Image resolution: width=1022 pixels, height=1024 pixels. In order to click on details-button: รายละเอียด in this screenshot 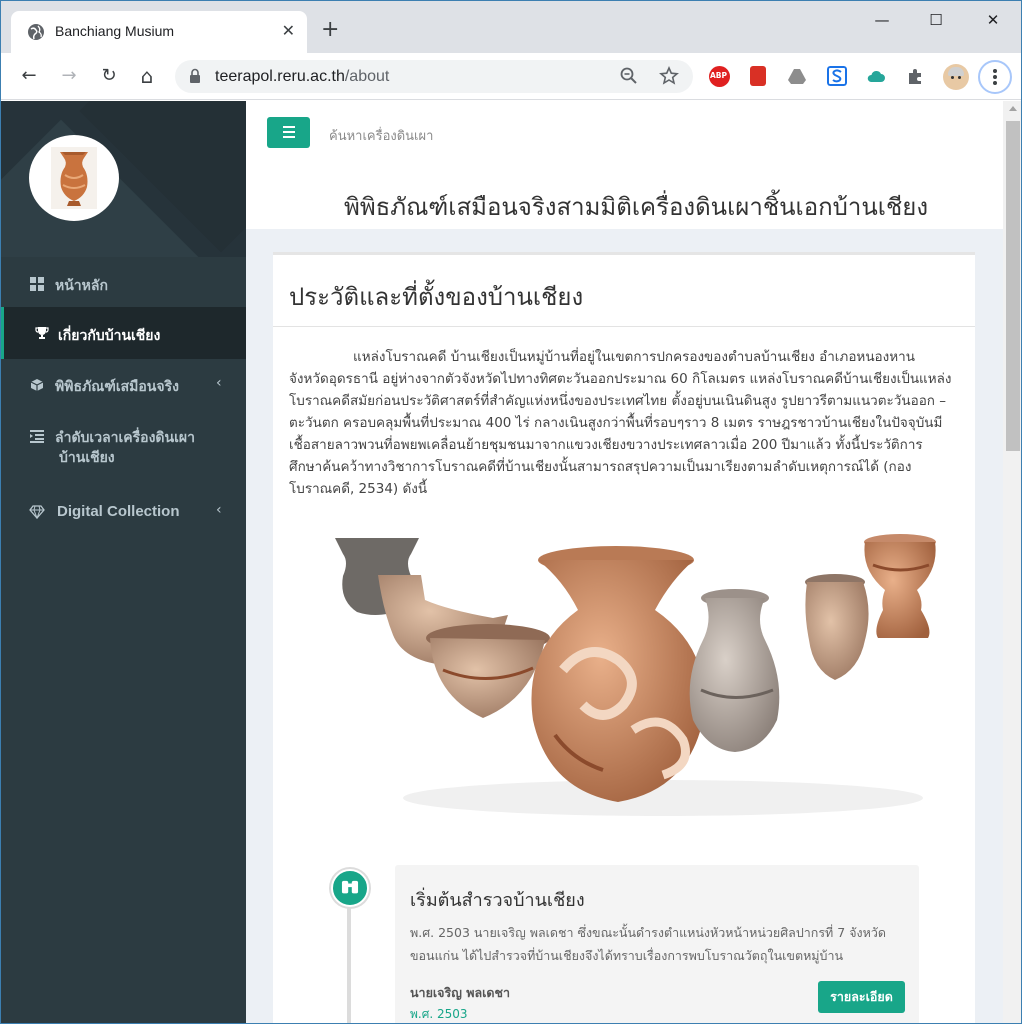, I will do `click(861, 997)`.